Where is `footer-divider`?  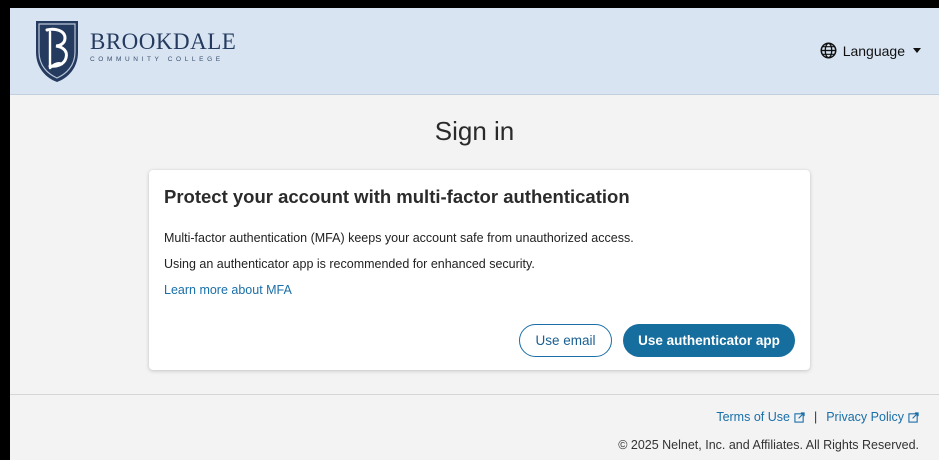 footer-divider is located at coordinates (474, 394).